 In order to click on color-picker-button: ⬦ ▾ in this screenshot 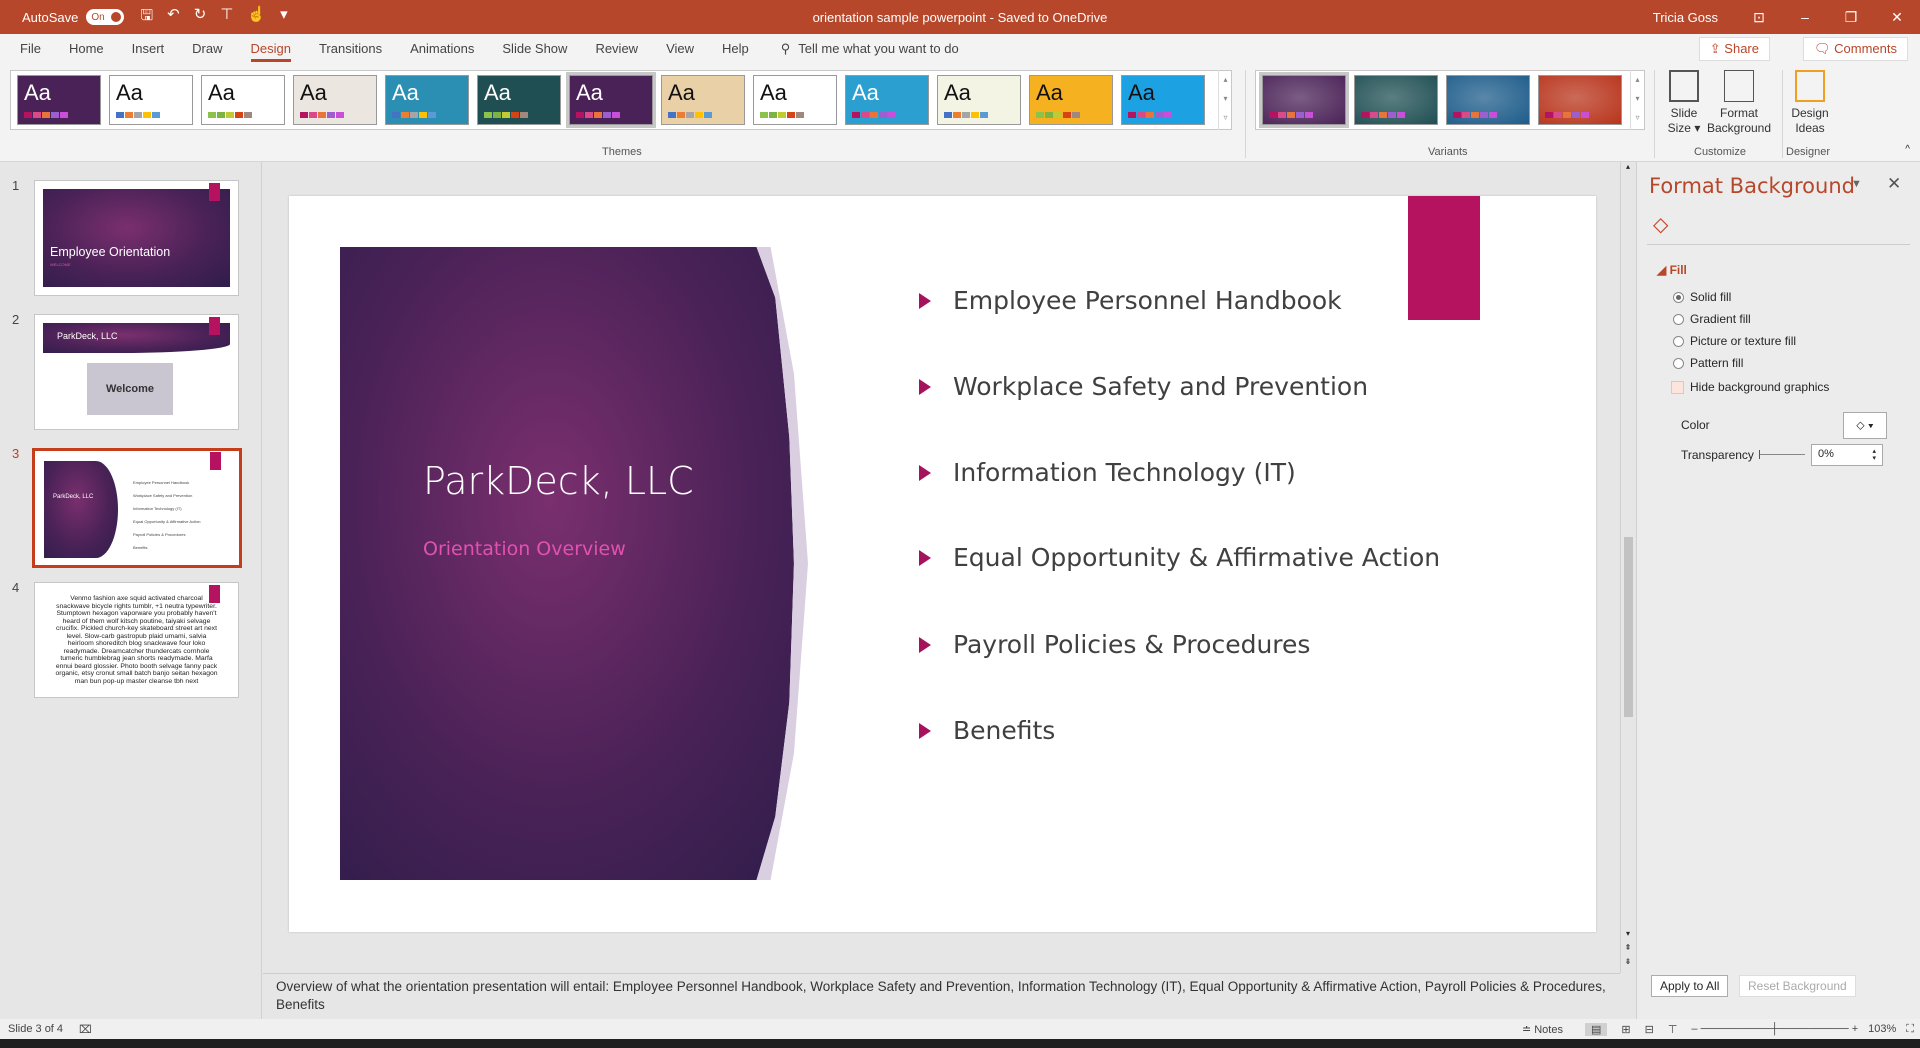, I will do `click(1865, 425)`.